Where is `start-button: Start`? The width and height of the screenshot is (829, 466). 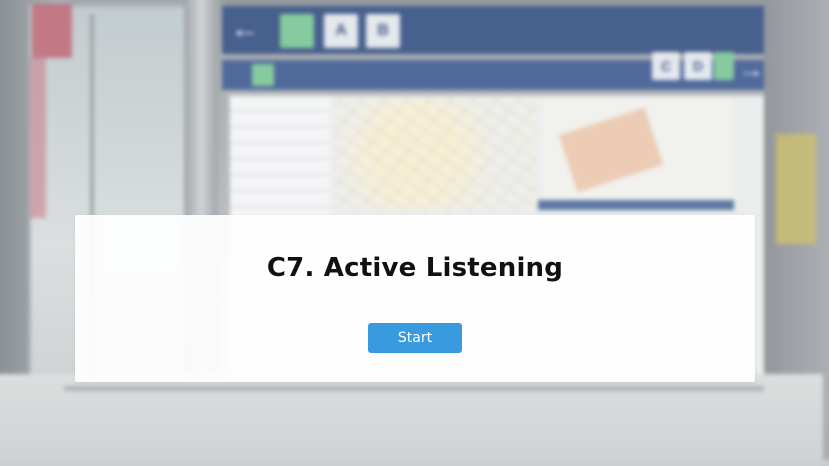
start-button: Start is located at coordinates (415, 338).